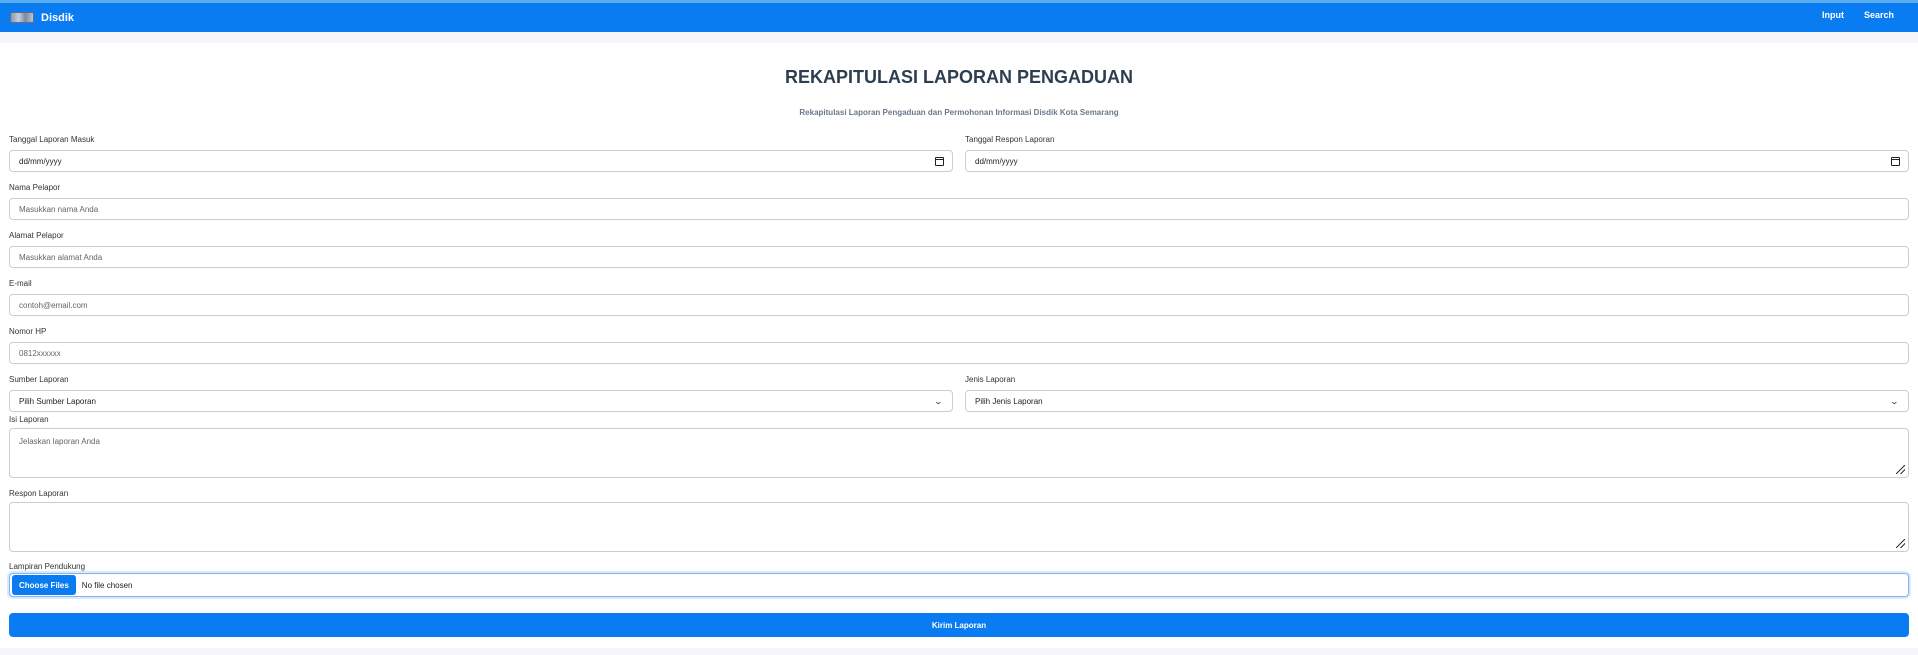 Image resolution: width=1918 pixels, height=655 pixels. I want to click on nama-input: Masukkan nama Anda, so click(959, 209).